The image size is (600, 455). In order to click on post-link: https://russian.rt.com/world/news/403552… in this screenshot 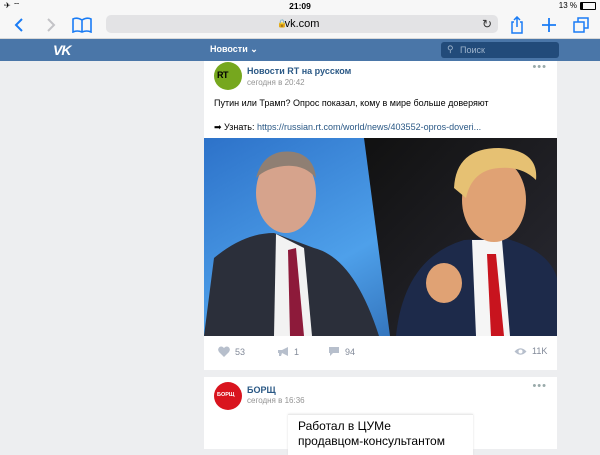, I will do `click(369, 127)`.